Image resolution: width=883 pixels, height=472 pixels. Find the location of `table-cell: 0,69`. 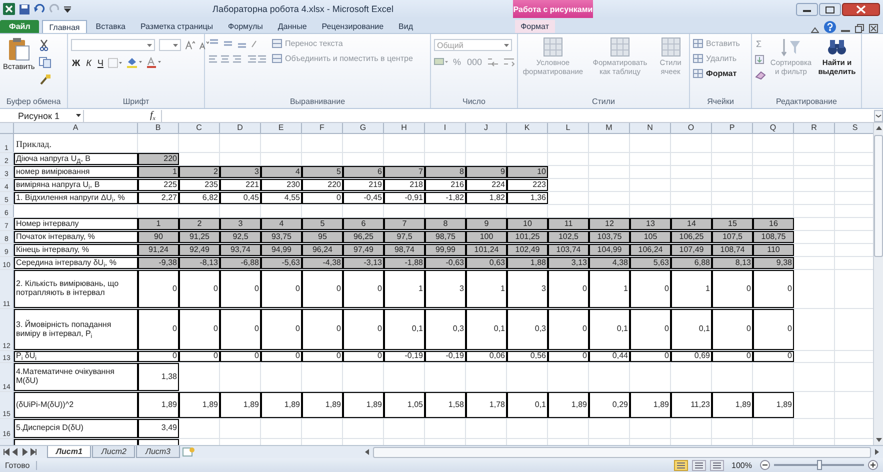

table-cell: 0,69 is located at coordinates (691, 356).